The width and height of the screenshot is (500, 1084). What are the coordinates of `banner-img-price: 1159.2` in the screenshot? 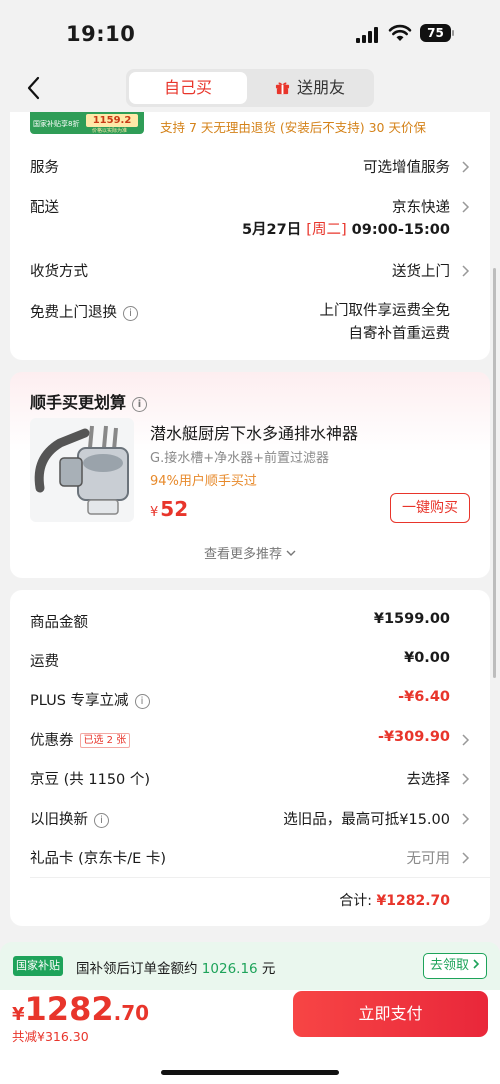 It's located at (112, 120).